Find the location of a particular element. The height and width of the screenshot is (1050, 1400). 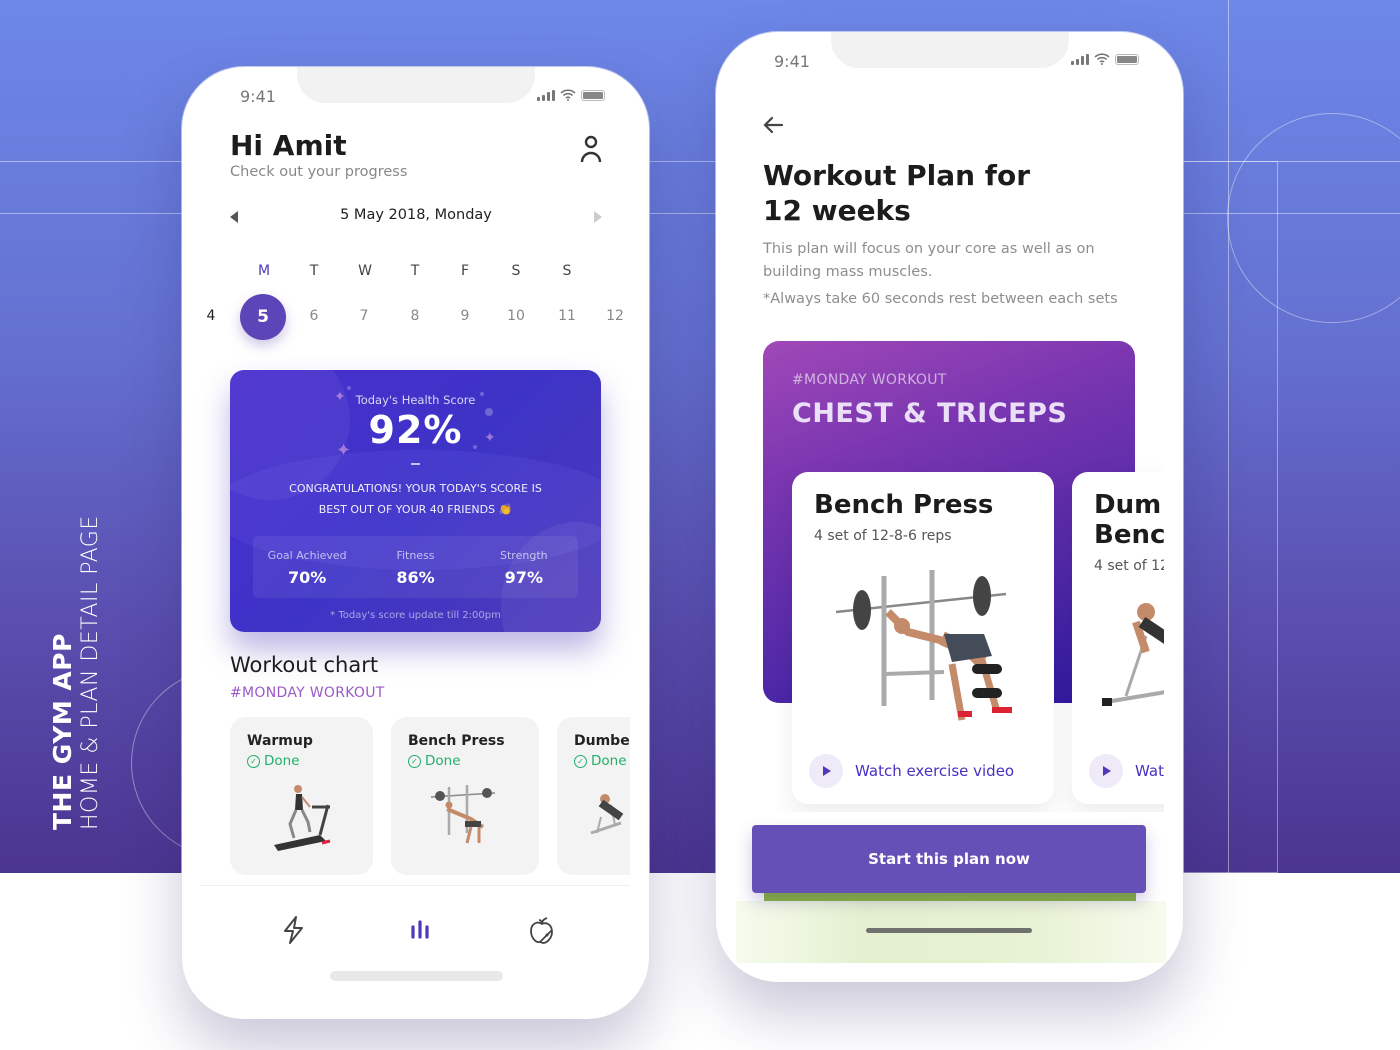

workout-card: Warmup ✓ Done is located at coordinates (301, 796).